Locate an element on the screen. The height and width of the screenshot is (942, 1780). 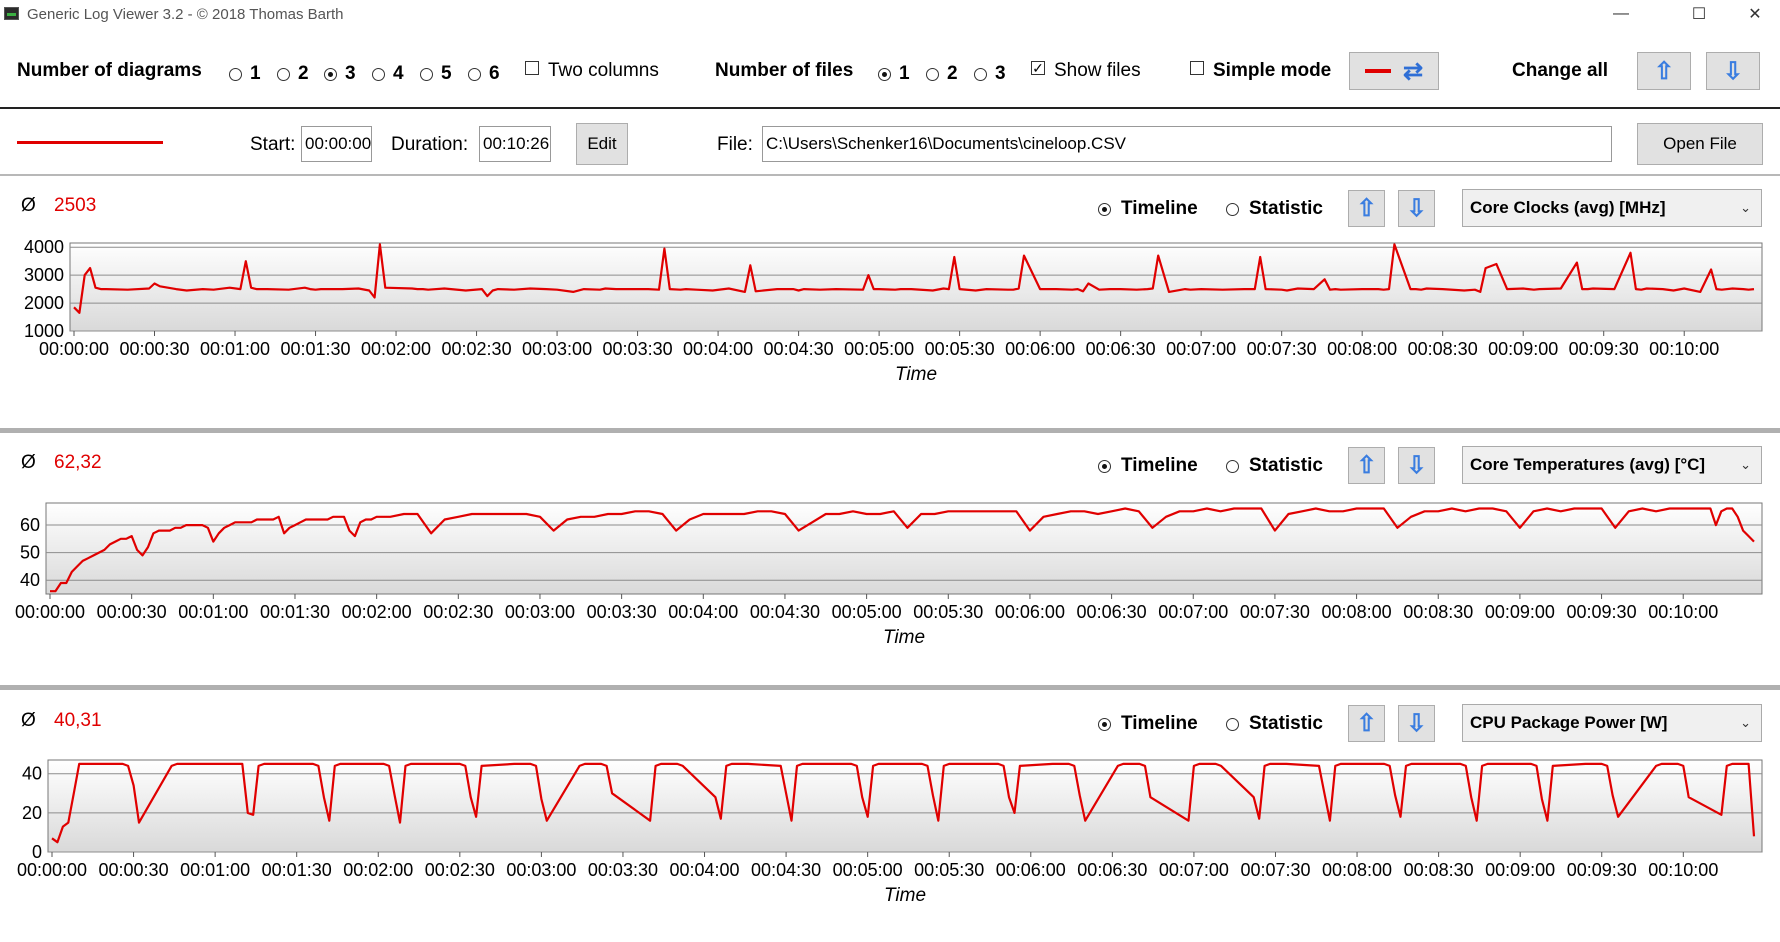
x-tick-label: 00:08:00 is located at coordinates (1362, 349).